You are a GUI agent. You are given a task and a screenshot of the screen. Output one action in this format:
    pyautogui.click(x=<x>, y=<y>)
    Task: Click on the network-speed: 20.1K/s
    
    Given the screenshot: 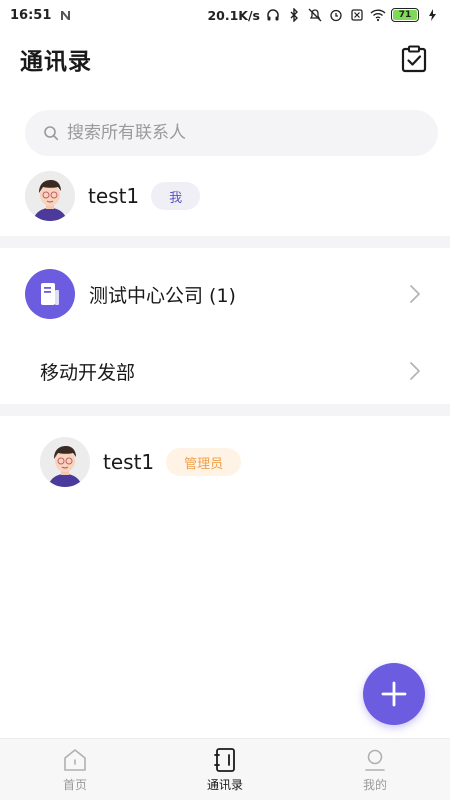 What is the action you would take?
    pyautogui.click(x=233, y=15)
    